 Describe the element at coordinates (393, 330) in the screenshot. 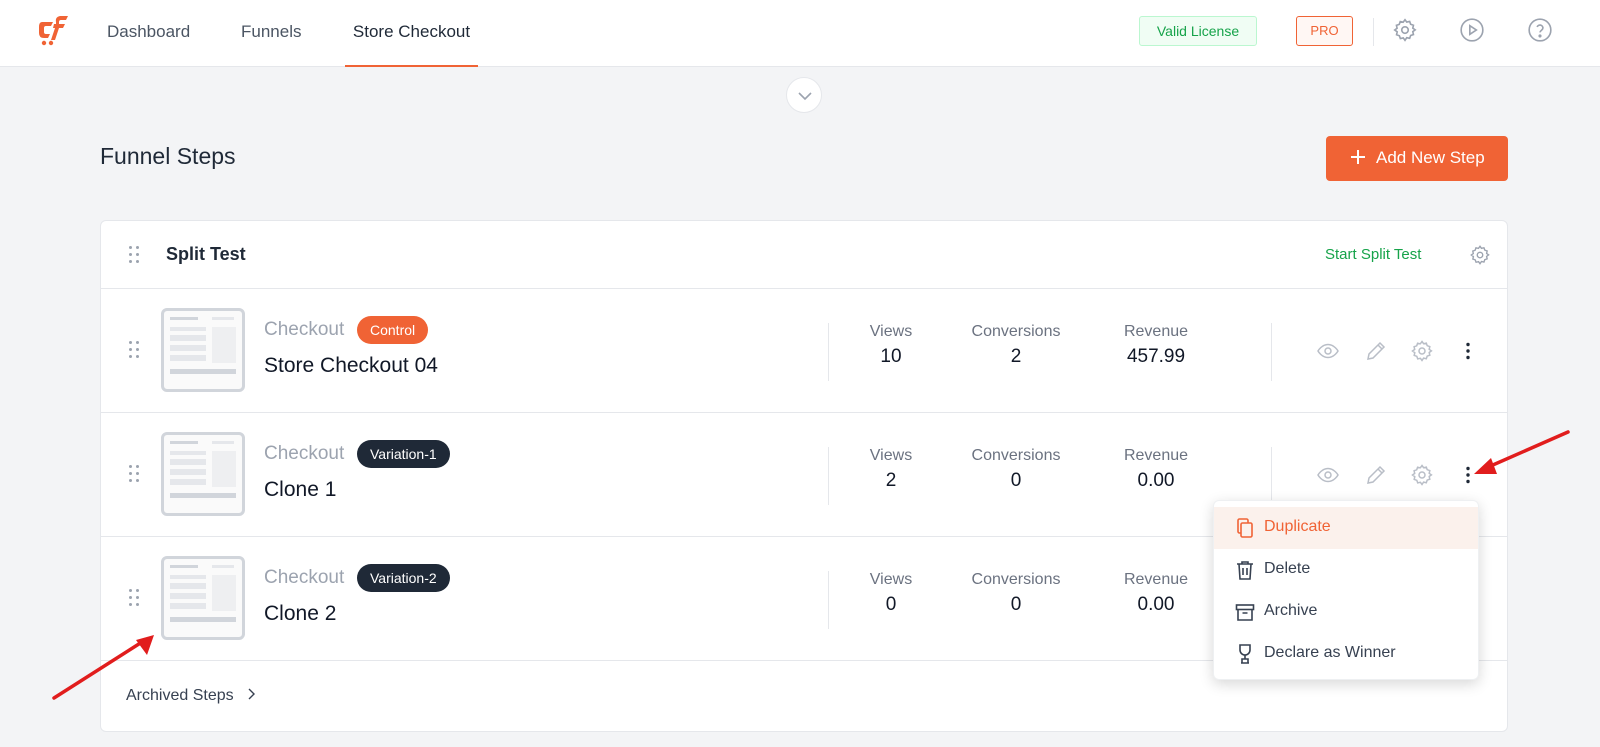

I see `control-badge: Control` at that location.